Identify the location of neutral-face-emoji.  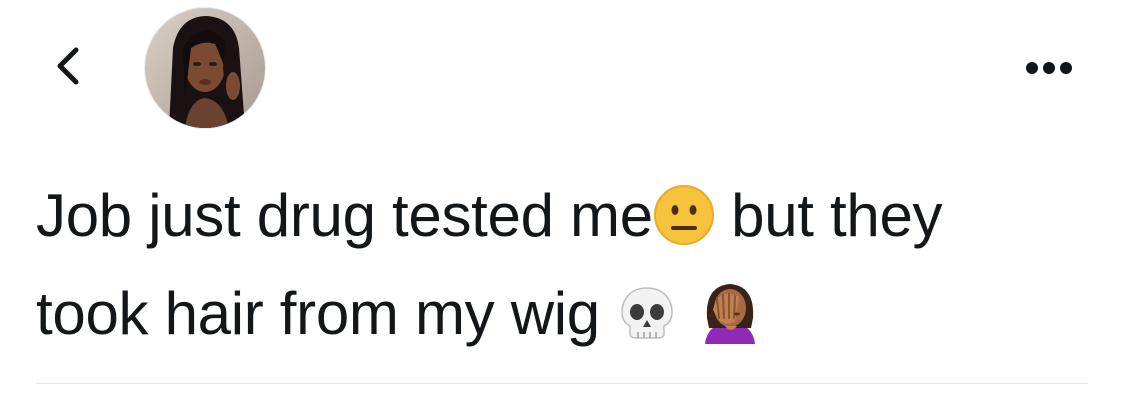
(684, 226).